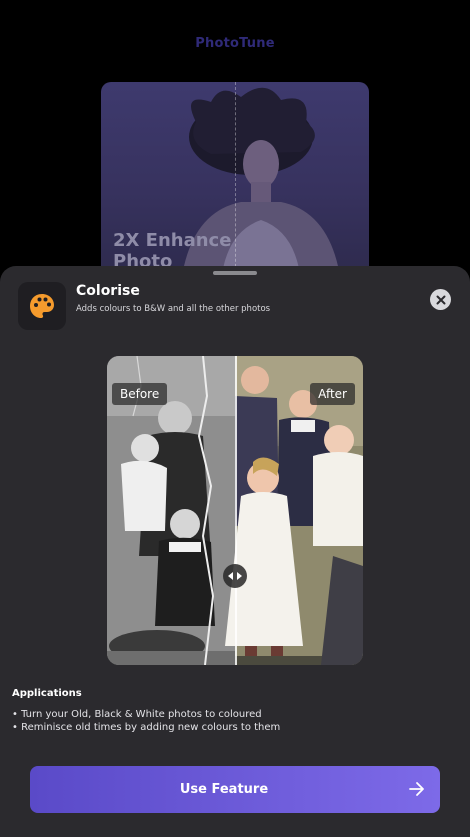  What do you see at coordinates (140, 394) in the screenshot?
I see `before-label: Before` at bounding box center [140, 394].